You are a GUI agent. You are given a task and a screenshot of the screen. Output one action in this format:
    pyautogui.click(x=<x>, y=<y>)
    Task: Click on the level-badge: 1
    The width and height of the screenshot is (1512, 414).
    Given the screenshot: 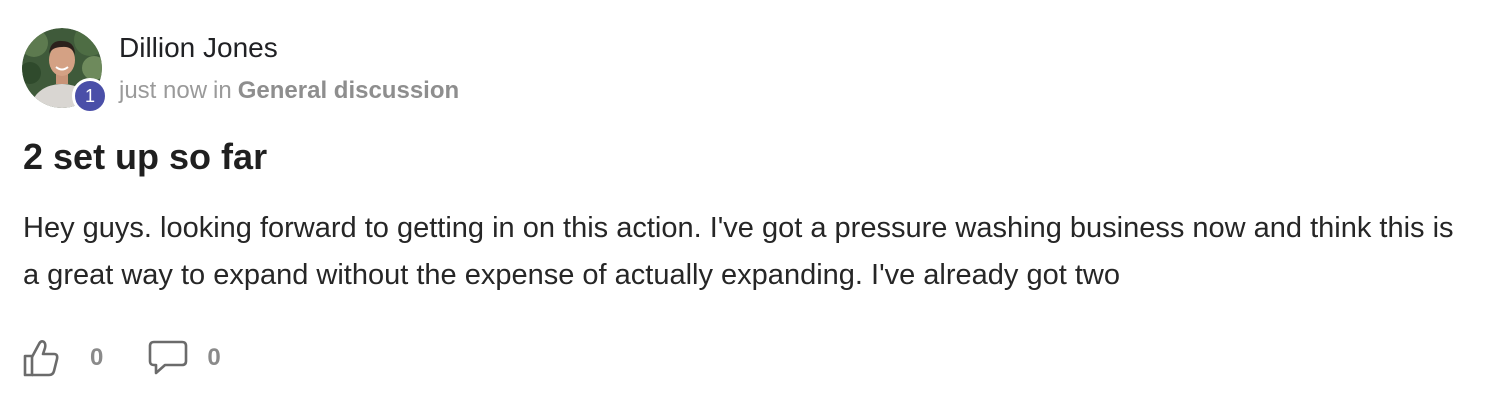 What is the action you would take?
    pyautogui.click(x=90, y=96)
    